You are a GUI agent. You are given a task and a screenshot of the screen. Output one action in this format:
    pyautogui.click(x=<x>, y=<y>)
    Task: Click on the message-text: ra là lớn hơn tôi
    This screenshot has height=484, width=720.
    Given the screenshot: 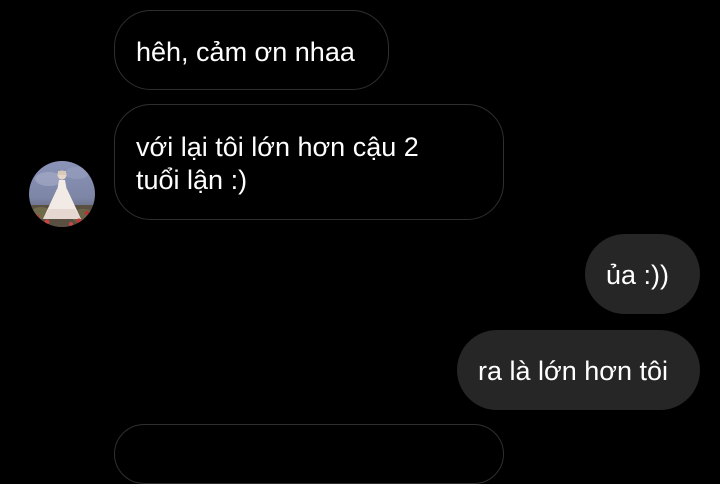 What is the action you would take?
    pyautogui.click(x=573, y=371)
    